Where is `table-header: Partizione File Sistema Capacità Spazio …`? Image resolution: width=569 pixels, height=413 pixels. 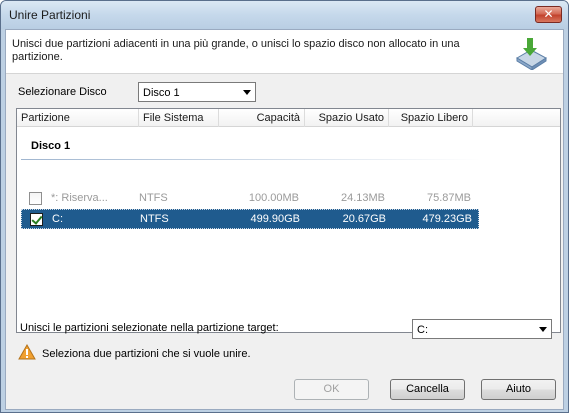
table-header: Partizione File Sistema Capacità Spazio … is located at coordinates (288, 118).